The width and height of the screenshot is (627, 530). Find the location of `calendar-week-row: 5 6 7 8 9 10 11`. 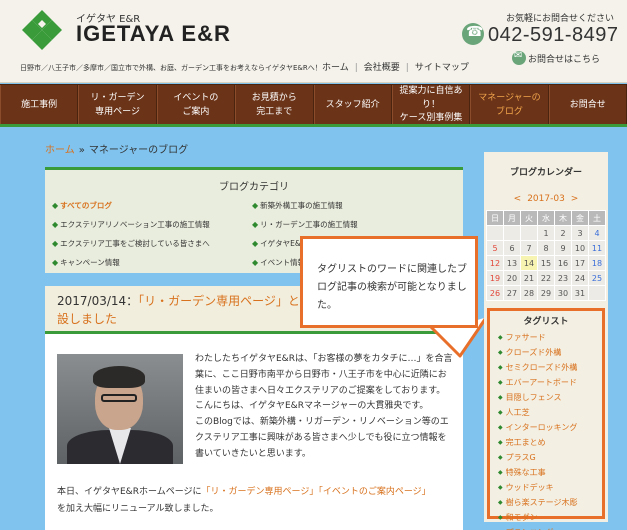

calendar-week-row: 5 6 7 8 9 10 11 is located at coordinates (546, 248).